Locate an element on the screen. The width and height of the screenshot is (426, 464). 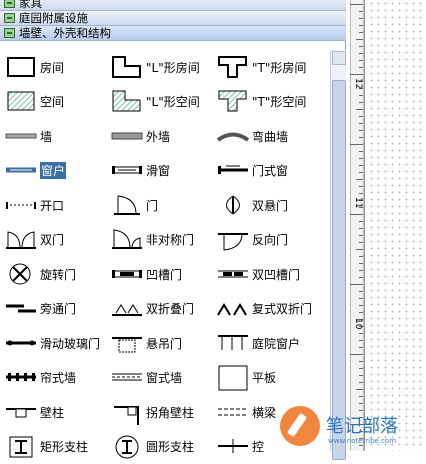
shape-label: 双凹槽门 is located at coordinates (276, 274).